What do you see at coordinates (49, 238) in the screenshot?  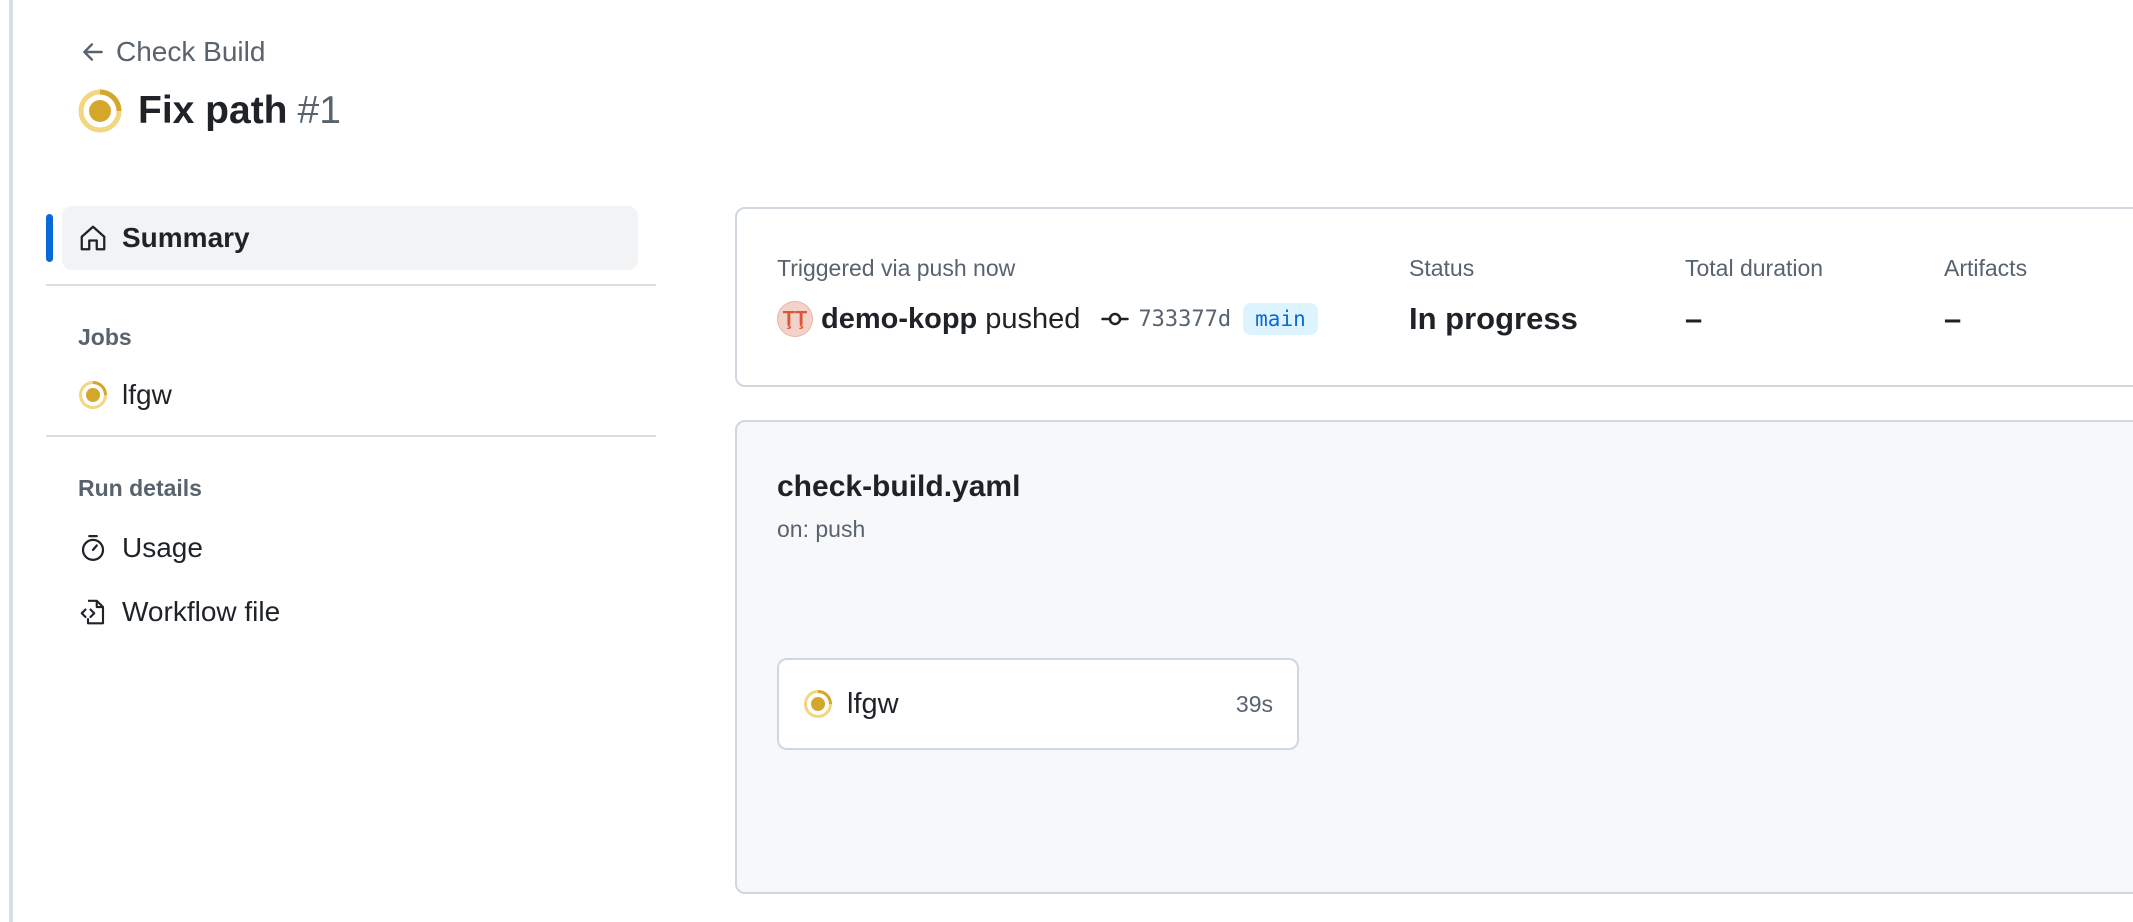 I see `active-indicator` at bounding box center [49, 238].